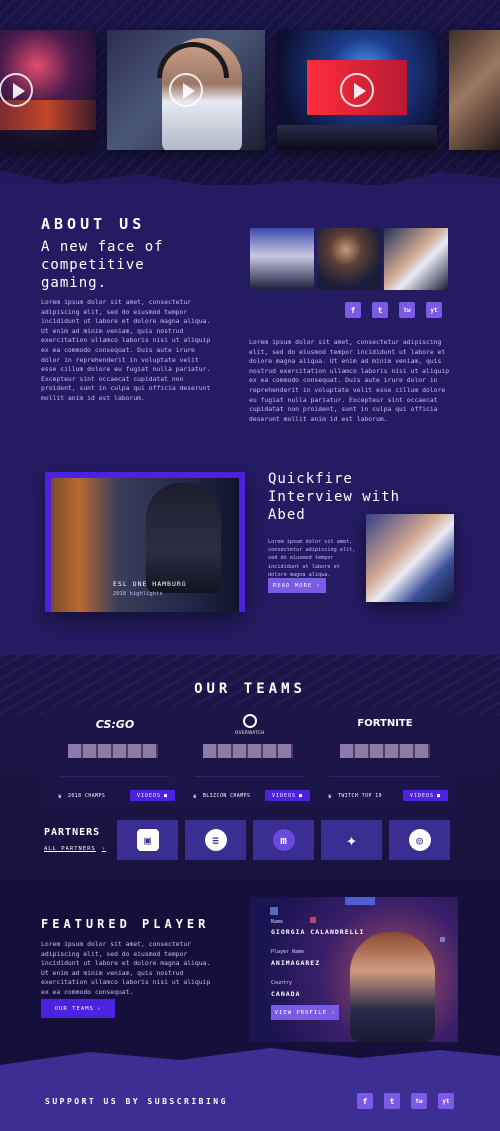  What do you see at coordinates (296, 963) in the screenshot?
I see `player-name-value: ANIMAGAREZ` at bounding box center [296, 963].